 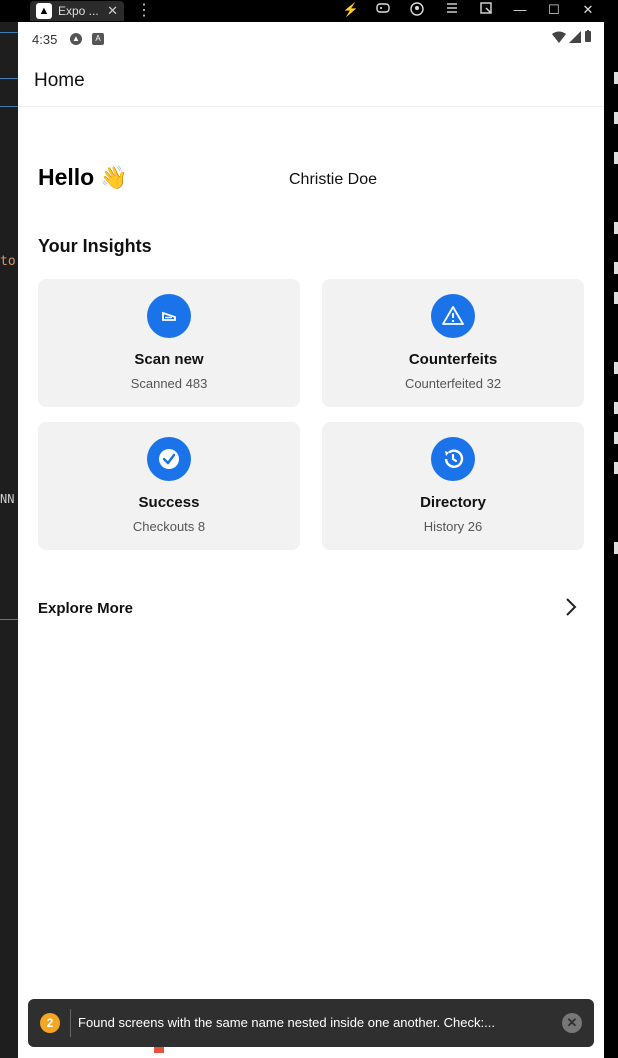 What do you see at coordinates (453, 383) in the screenshot?
I see `card-subtitle: Counterfeited 32` at bounding box center [453, 383].